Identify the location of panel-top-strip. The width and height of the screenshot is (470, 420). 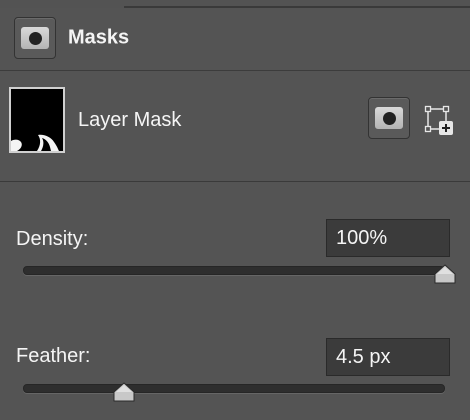
(235, 4).